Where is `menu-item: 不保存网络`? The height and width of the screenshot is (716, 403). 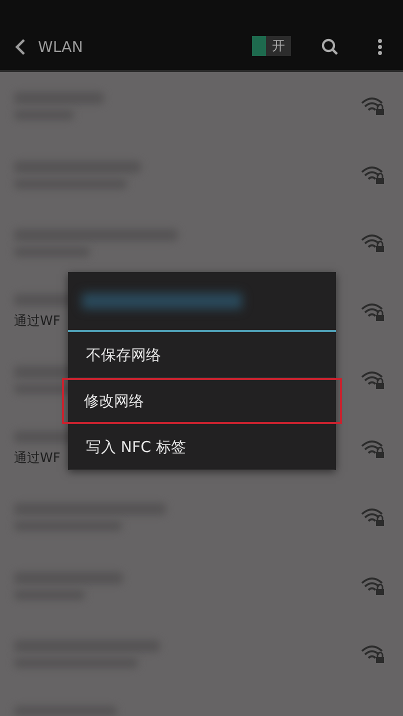 menu-item: 不保存网络 is located at coordinates (202, 355).